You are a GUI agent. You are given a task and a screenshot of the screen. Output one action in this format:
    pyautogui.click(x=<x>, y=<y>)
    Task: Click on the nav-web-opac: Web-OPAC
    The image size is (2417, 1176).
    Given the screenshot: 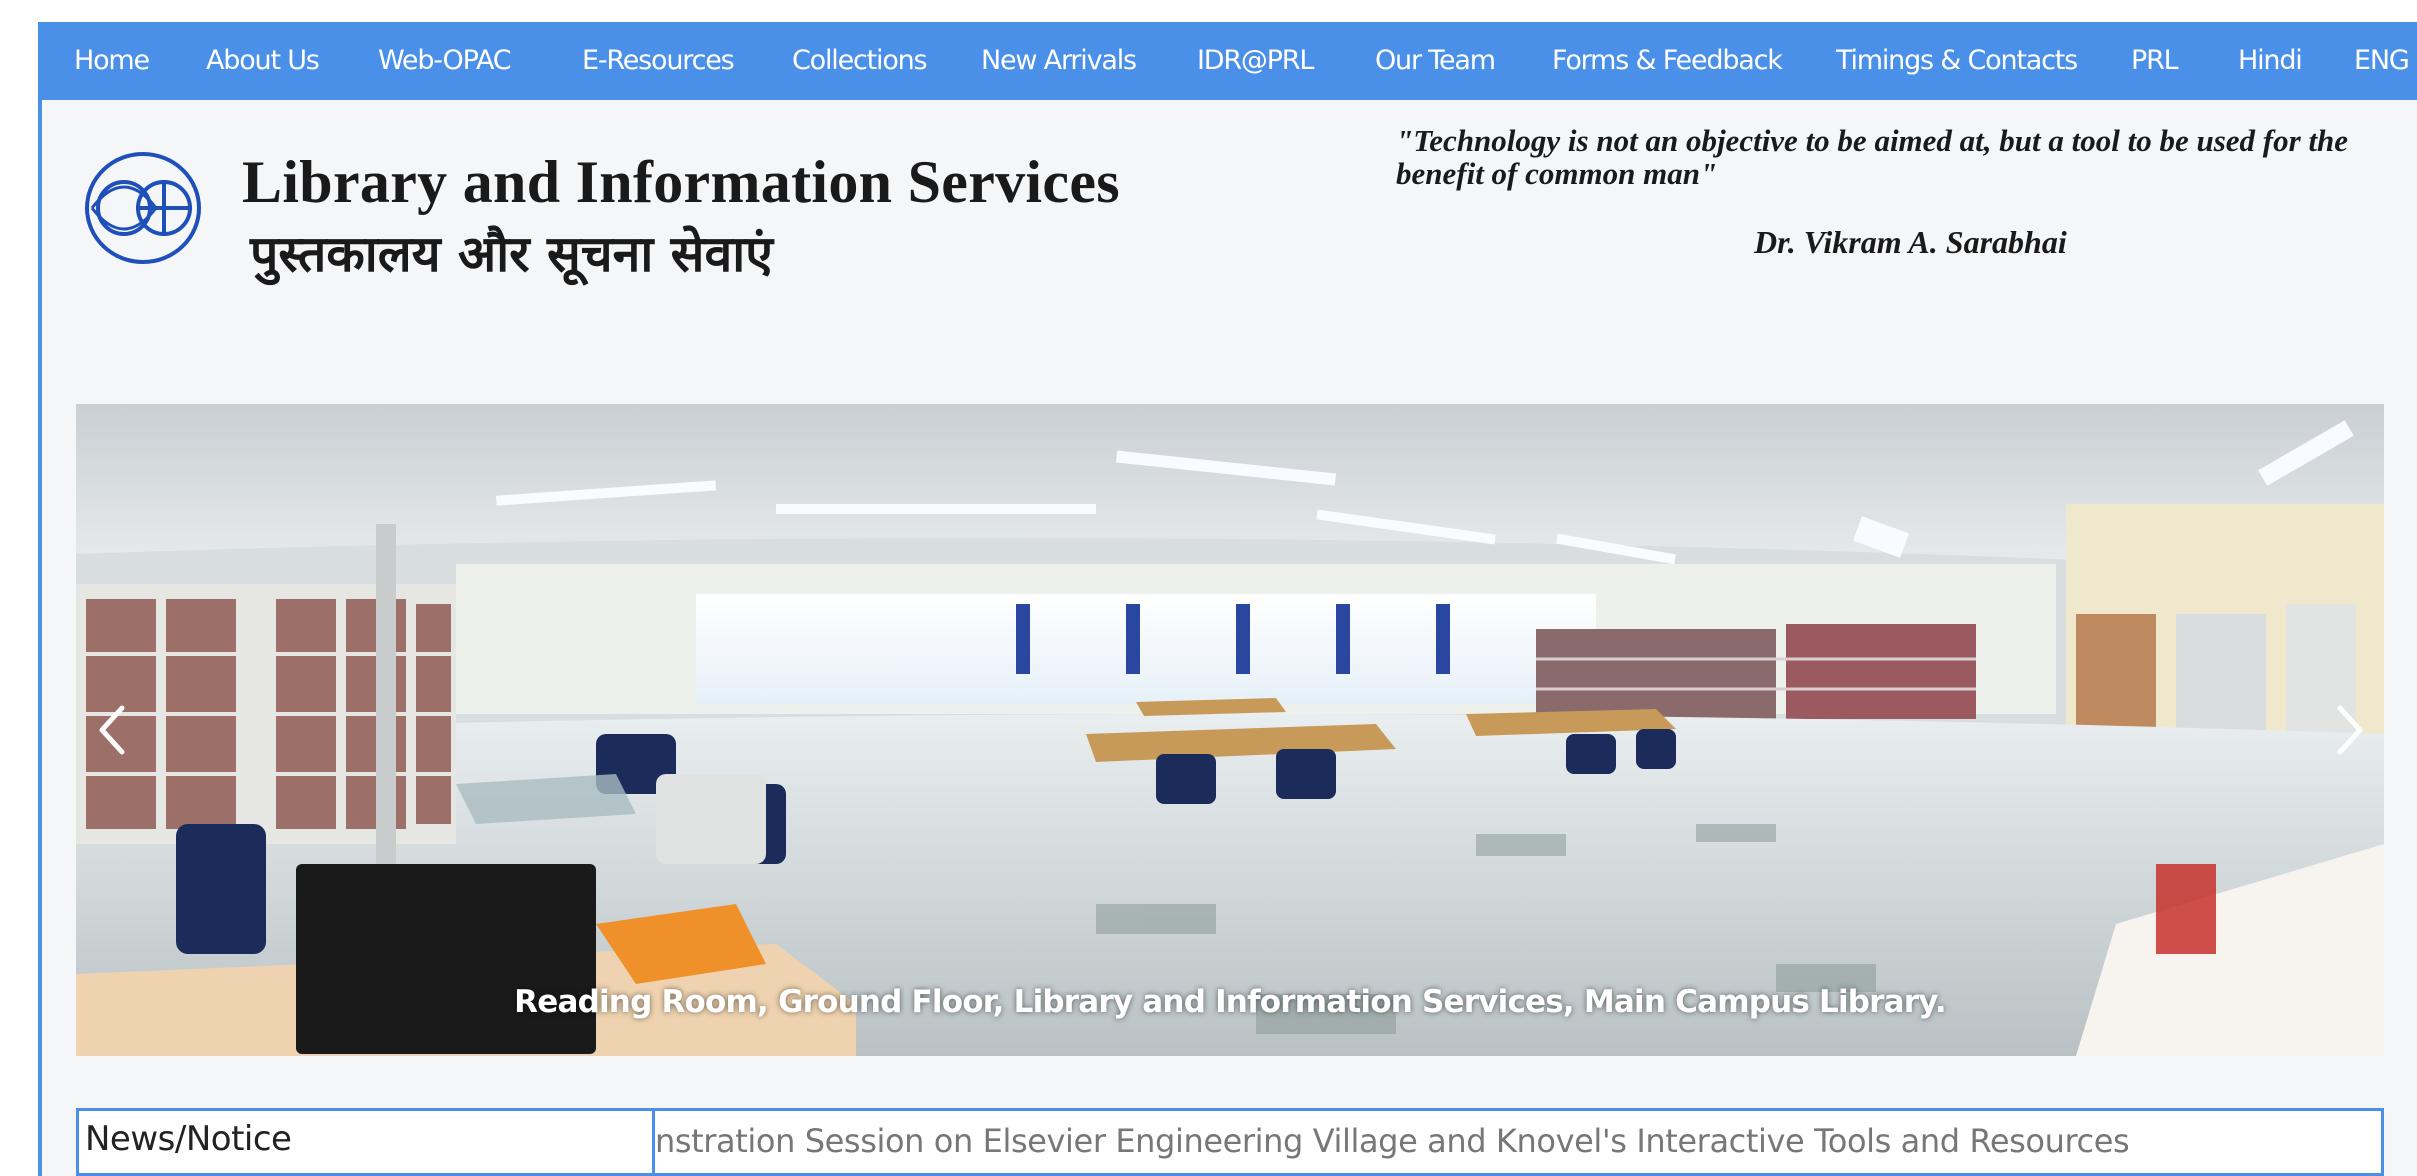 What is the action you would take?
    pyautogui.click(x=445, y=61)
    